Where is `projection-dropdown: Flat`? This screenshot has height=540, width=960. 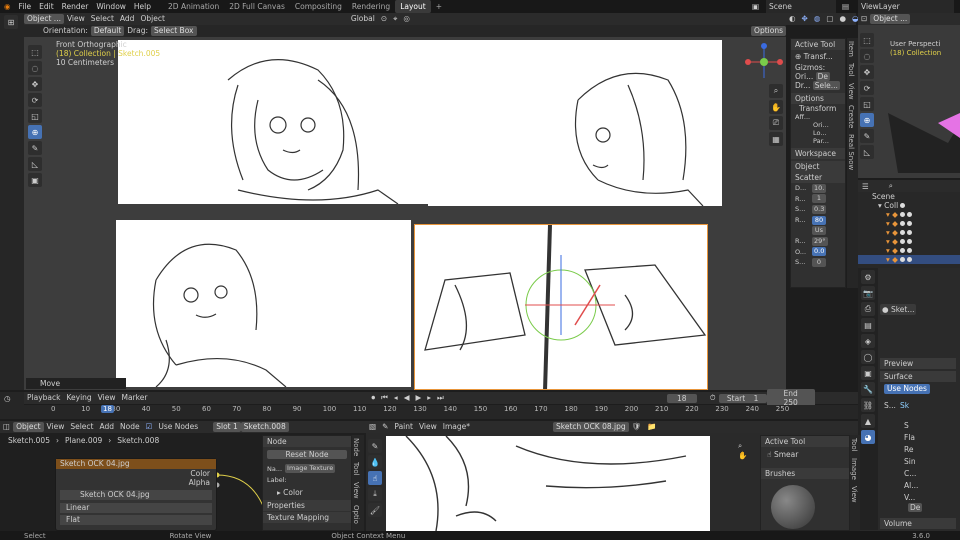 projection-dropdown: Flat is located at coordinates (136, 520).